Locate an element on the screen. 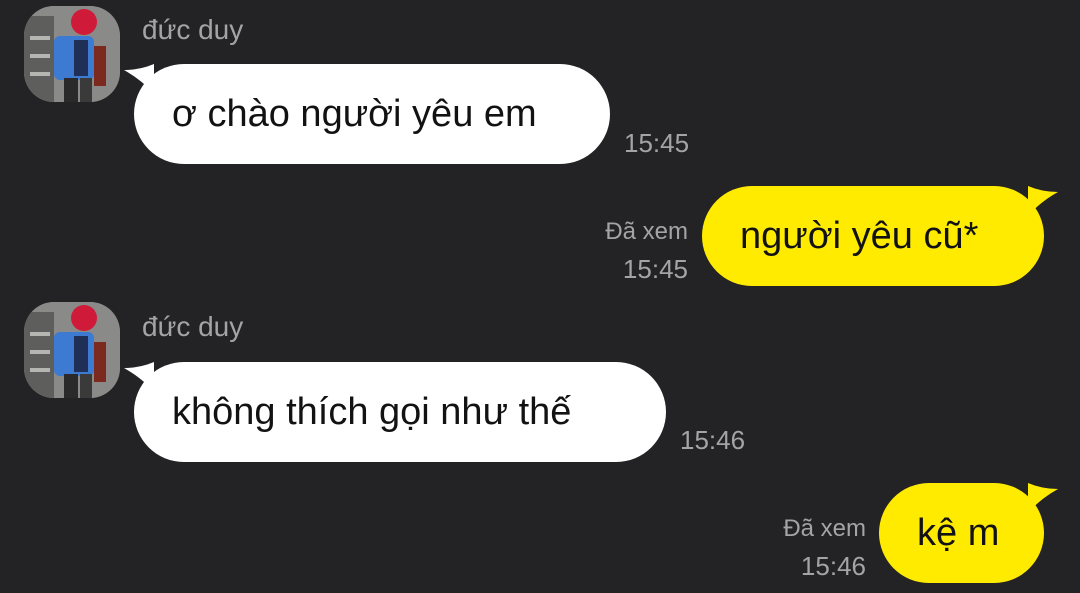 This screenshot has width=1080, height=593. message-text: không thích gọi như thế is located at coordinates (372, 412).